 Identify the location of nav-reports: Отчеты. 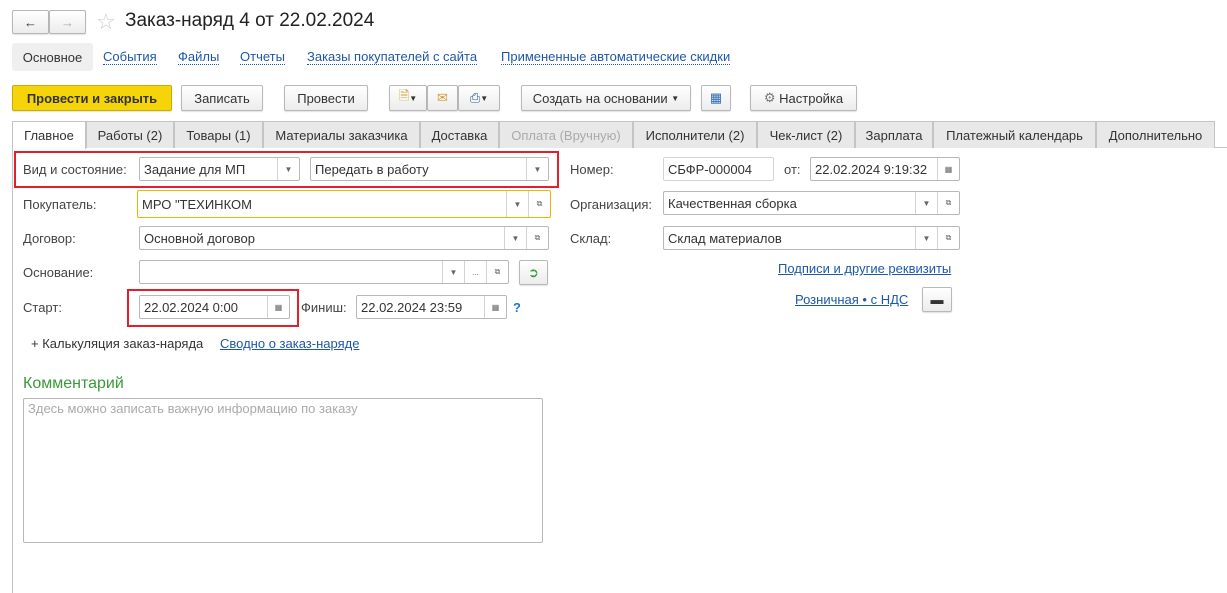
(262, 57).